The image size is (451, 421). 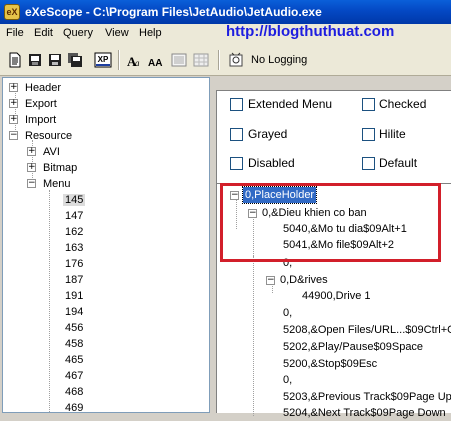 I want to click on menu-id-item: 468, so click(x=74, y=392).